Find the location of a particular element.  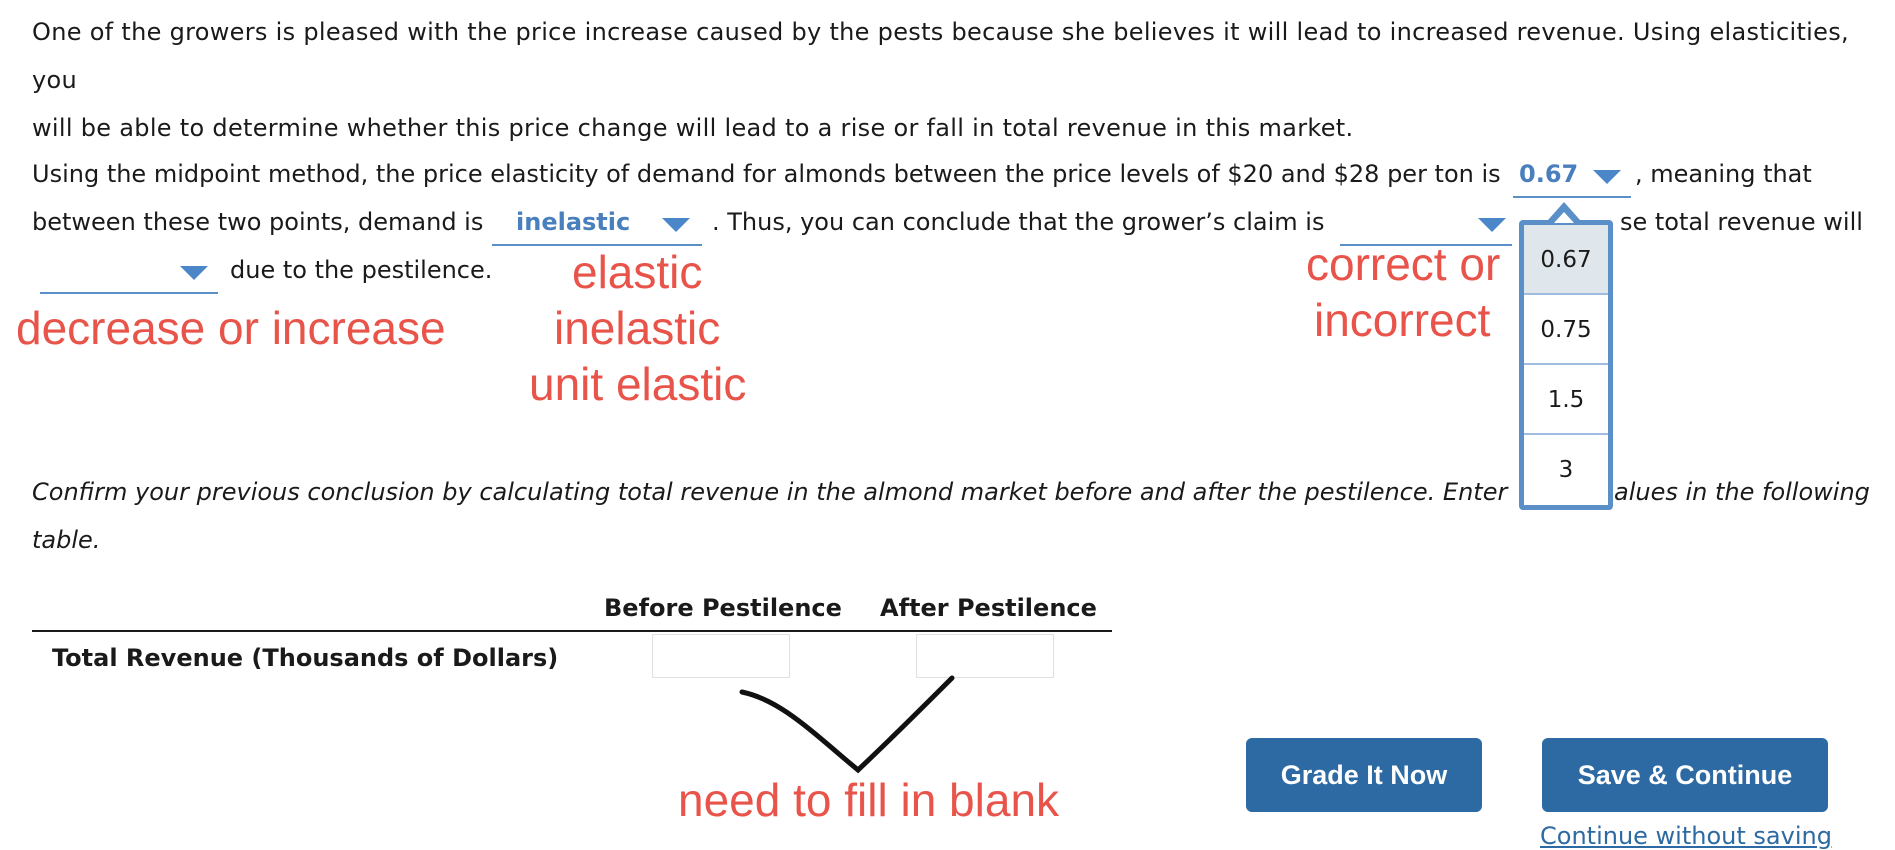

row-label-total-revenue: Total Revenue (Thousands of Dollars) is located at coordinates (305, 658).